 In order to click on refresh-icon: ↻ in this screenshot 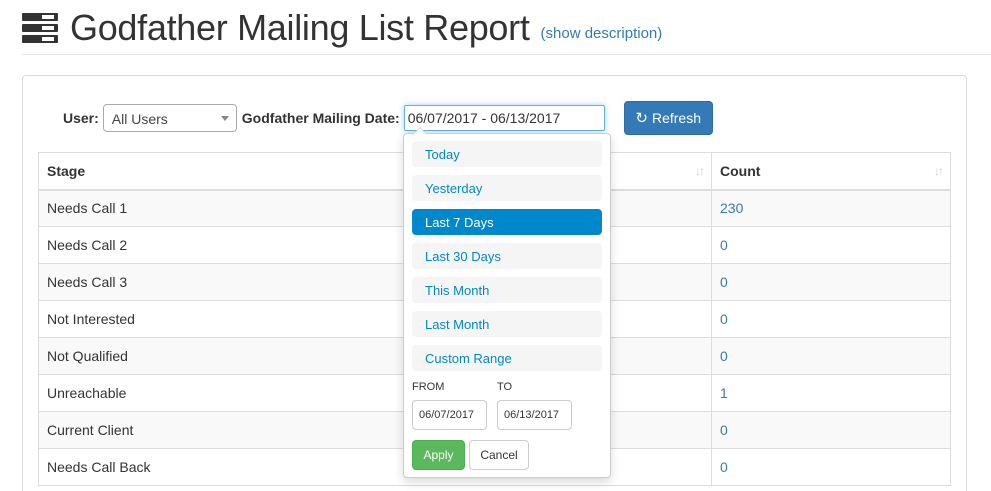, I will do `click(641, 118)`.